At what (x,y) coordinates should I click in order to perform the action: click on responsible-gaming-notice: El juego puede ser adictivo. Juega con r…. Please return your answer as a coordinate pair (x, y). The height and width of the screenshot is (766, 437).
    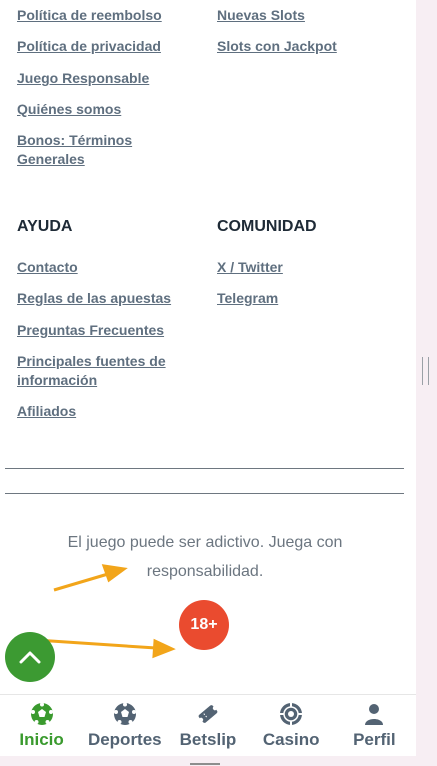
    Looking at the image, I should click on (205, 557).